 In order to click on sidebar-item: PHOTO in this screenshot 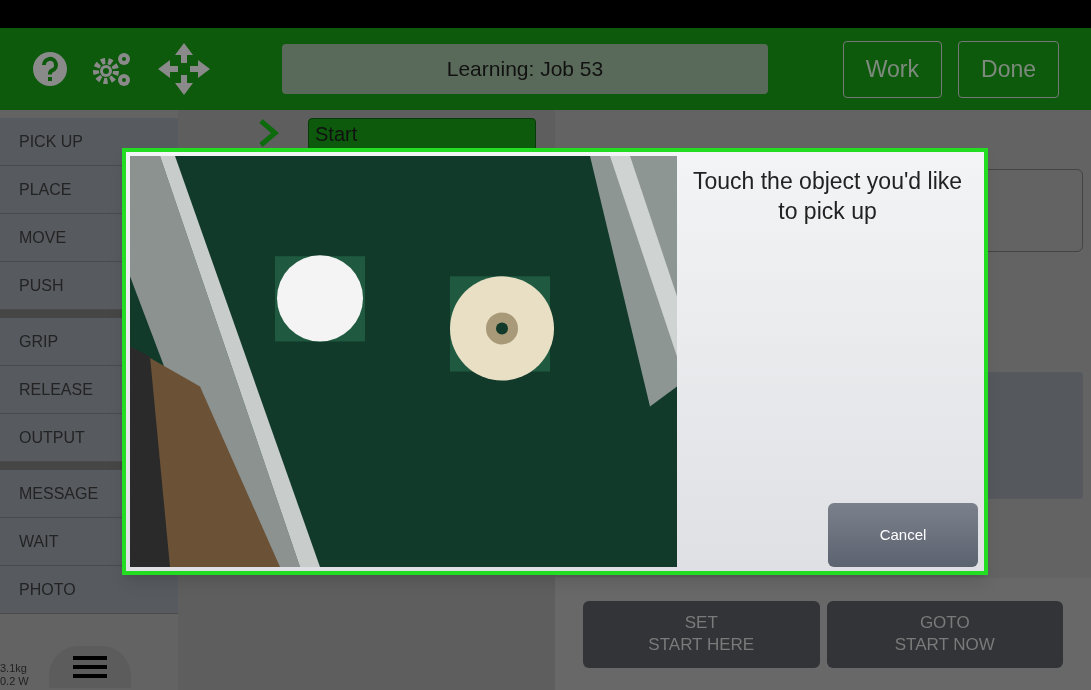, I will do `click(89, 590)`.